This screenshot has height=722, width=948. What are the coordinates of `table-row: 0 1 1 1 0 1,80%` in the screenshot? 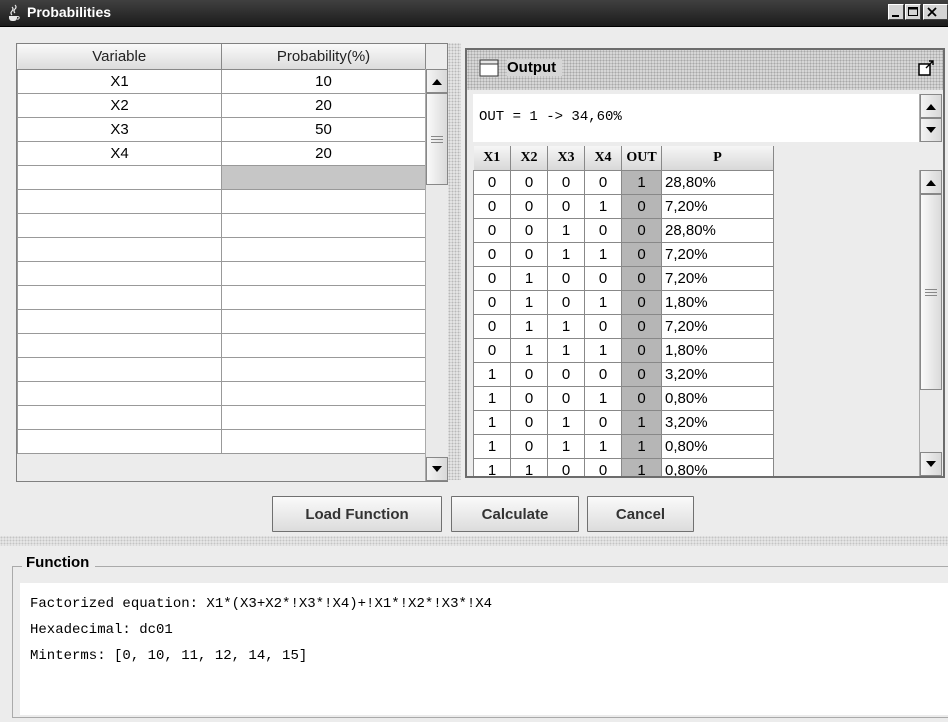 It's located at (623, 350).